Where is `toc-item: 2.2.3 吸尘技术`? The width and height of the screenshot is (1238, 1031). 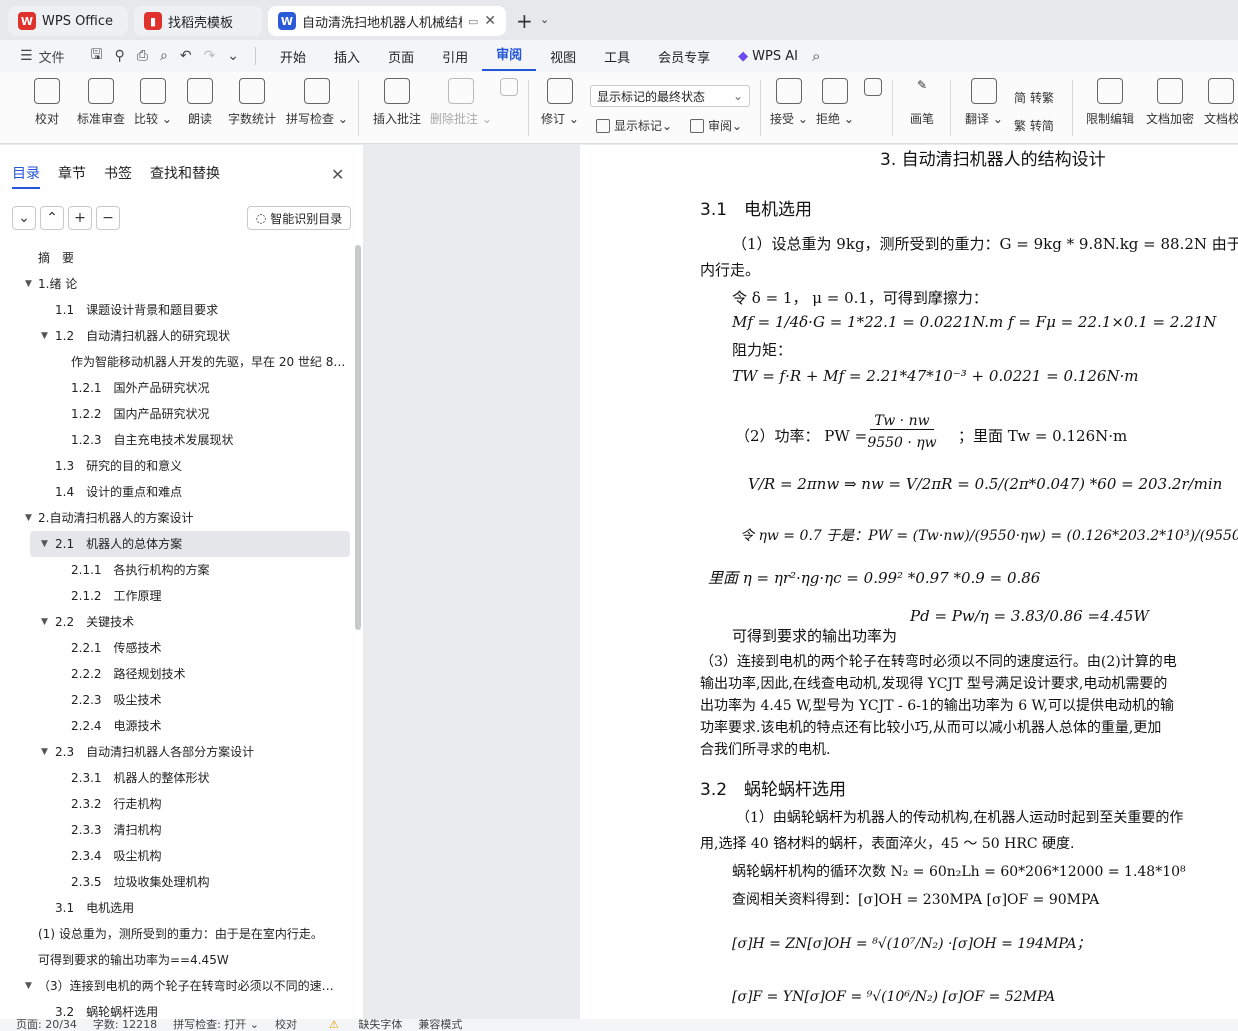 toc-item: 2.2.3 吸尘技术 is located at coordinates (176, 700).